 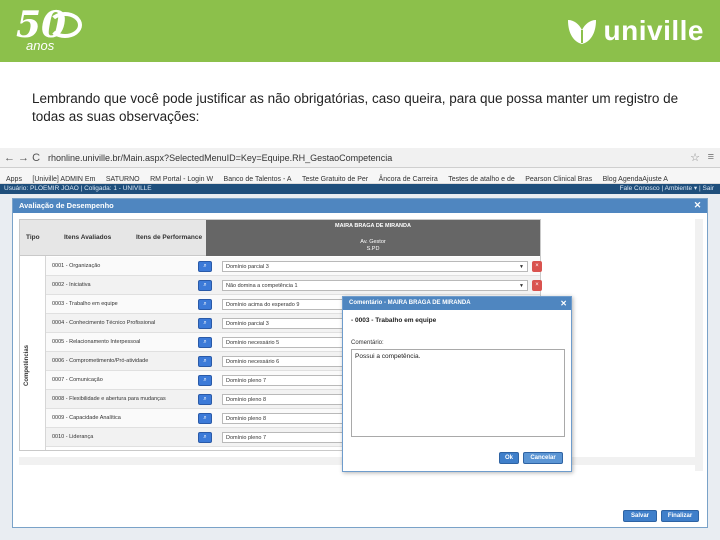 What do you see at coordinates (408, 177) in the screenshot?
I see `bookmark-item: Âncora de Carreira` at bounding box center [408, 177].